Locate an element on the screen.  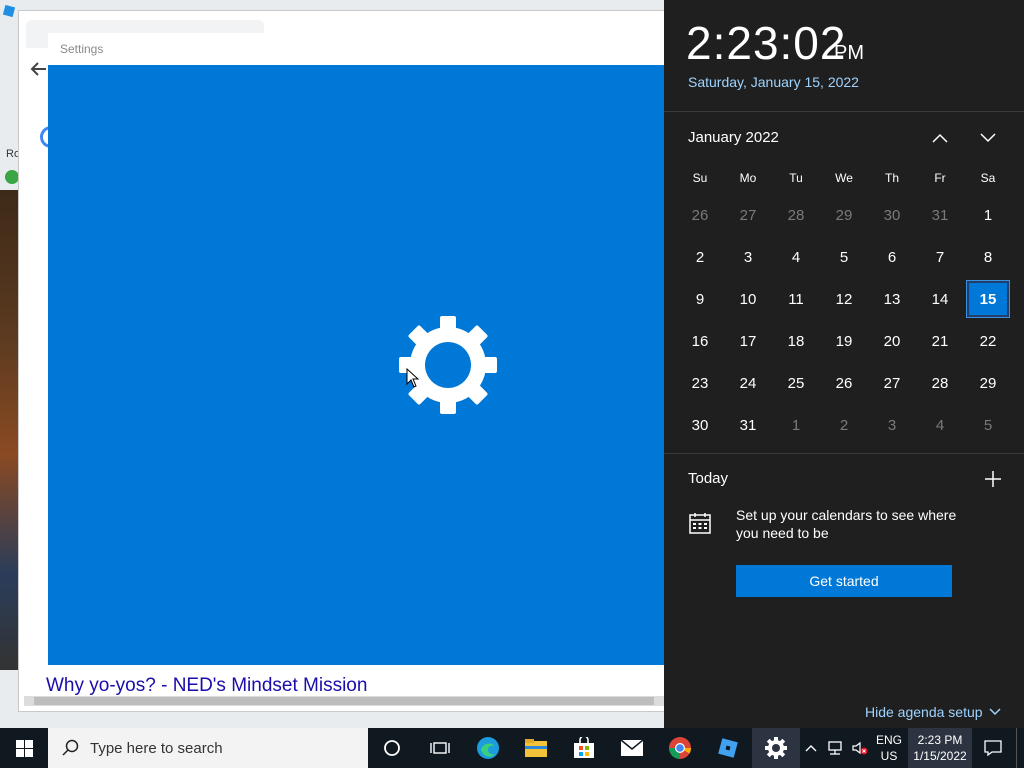
calendar-day: 10 is located at coordinates (748, 299).